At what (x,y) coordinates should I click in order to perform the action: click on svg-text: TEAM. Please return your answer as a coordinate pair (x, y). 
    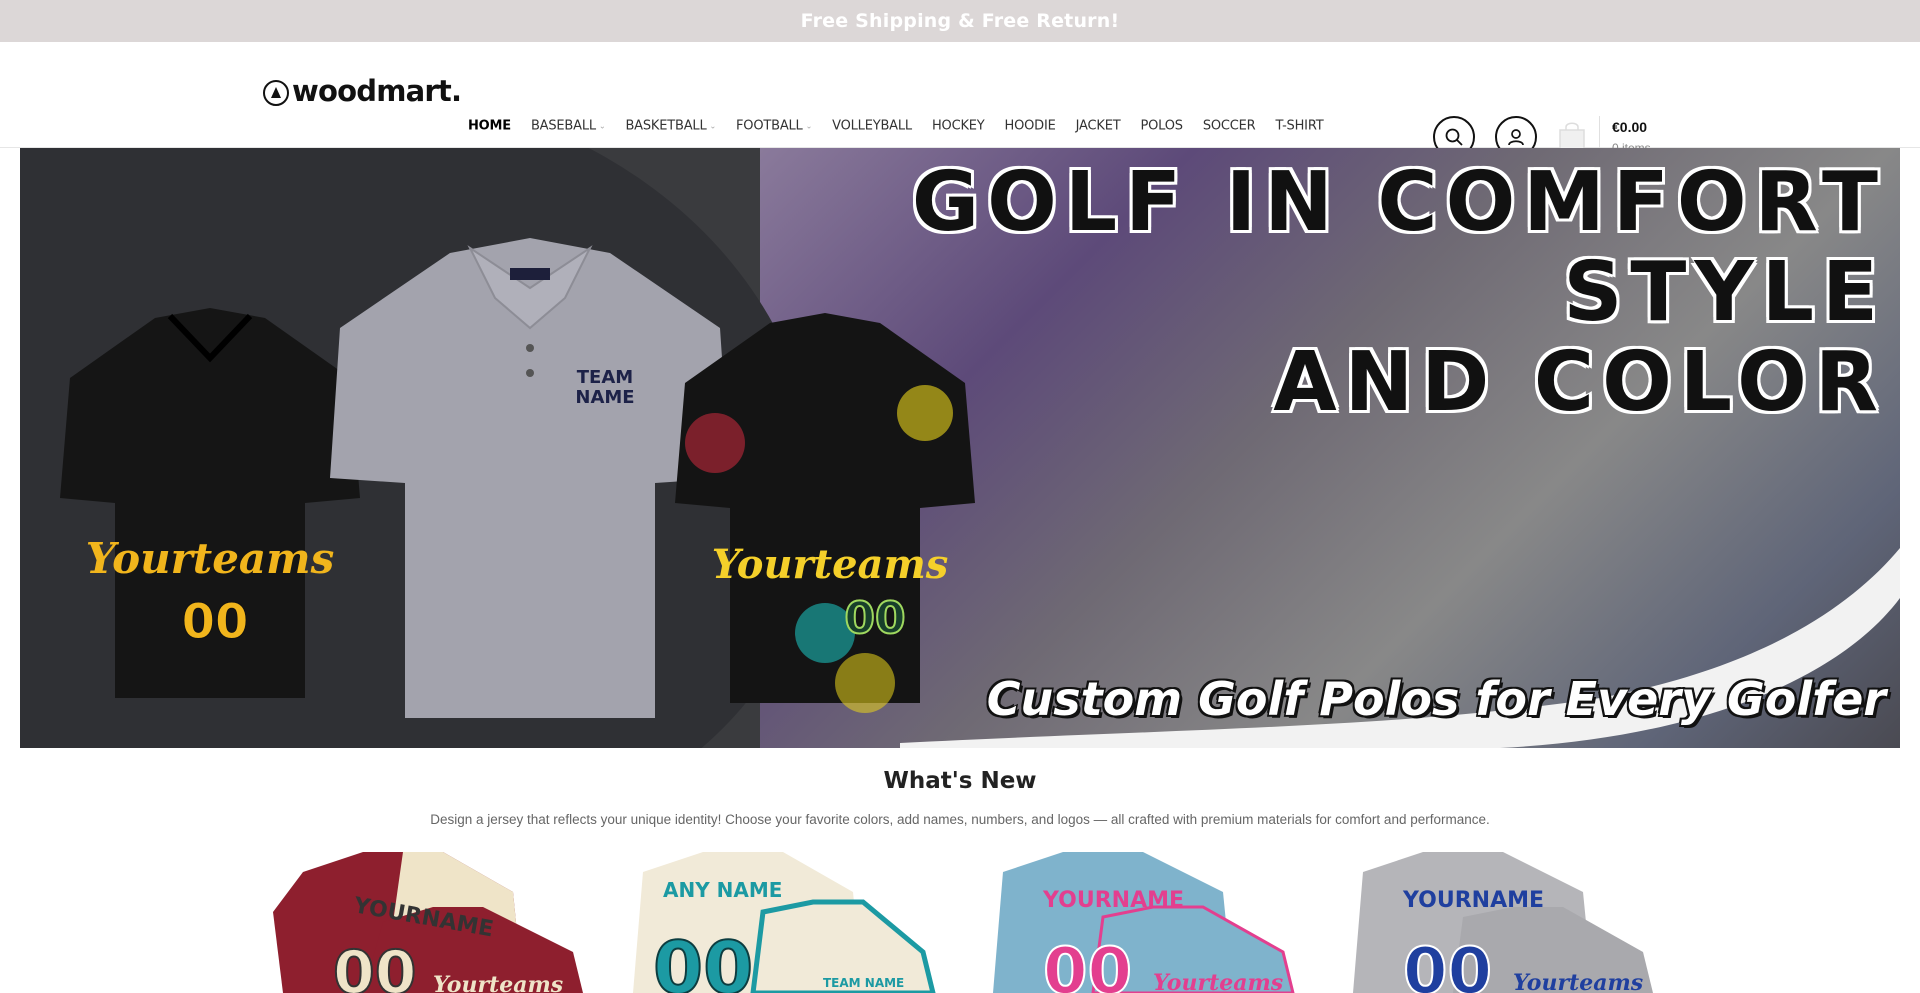
    Looking at the image, I should click on (605, 377).